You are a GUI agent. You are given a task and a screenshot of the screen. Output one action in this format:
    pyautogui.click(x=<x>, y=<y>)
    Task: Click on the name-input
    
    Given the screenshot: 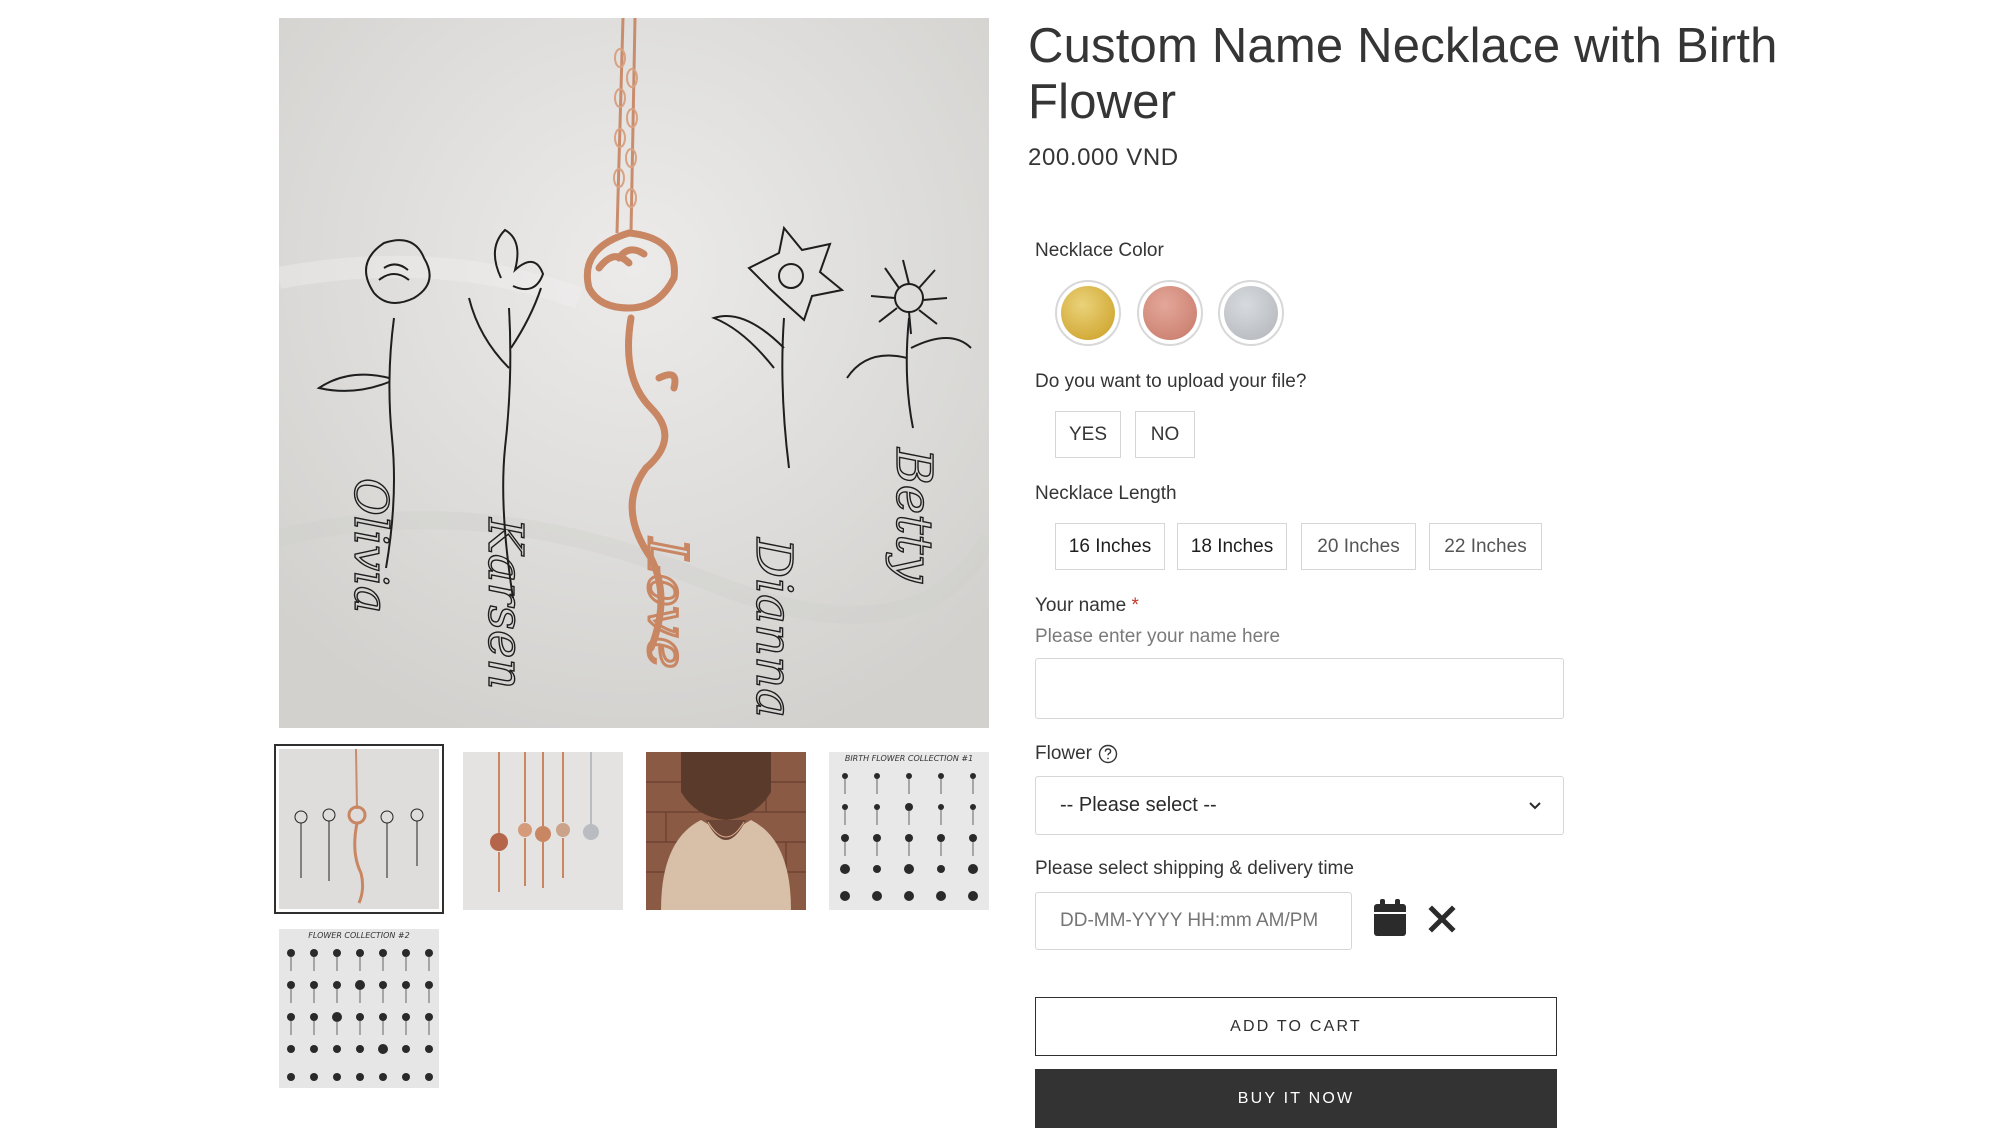 What is the action you would take?
    pyautogui.click(x=1299, y=688)
    